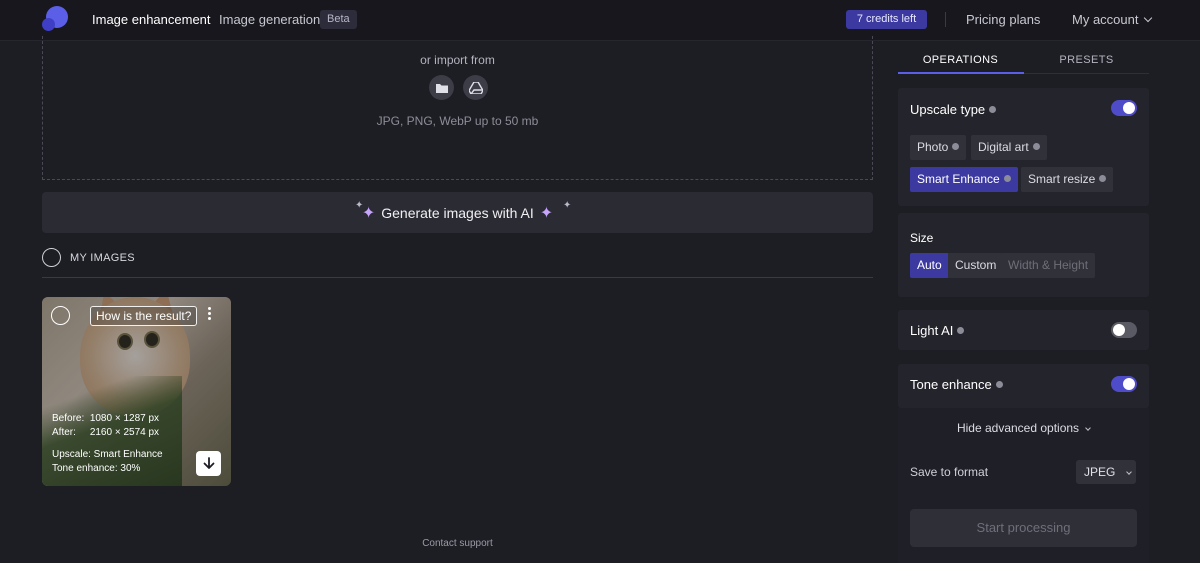 This screenshot has width=1200, height=563. I want to click on start-processing-button: Start processing, so click(1023, 528).